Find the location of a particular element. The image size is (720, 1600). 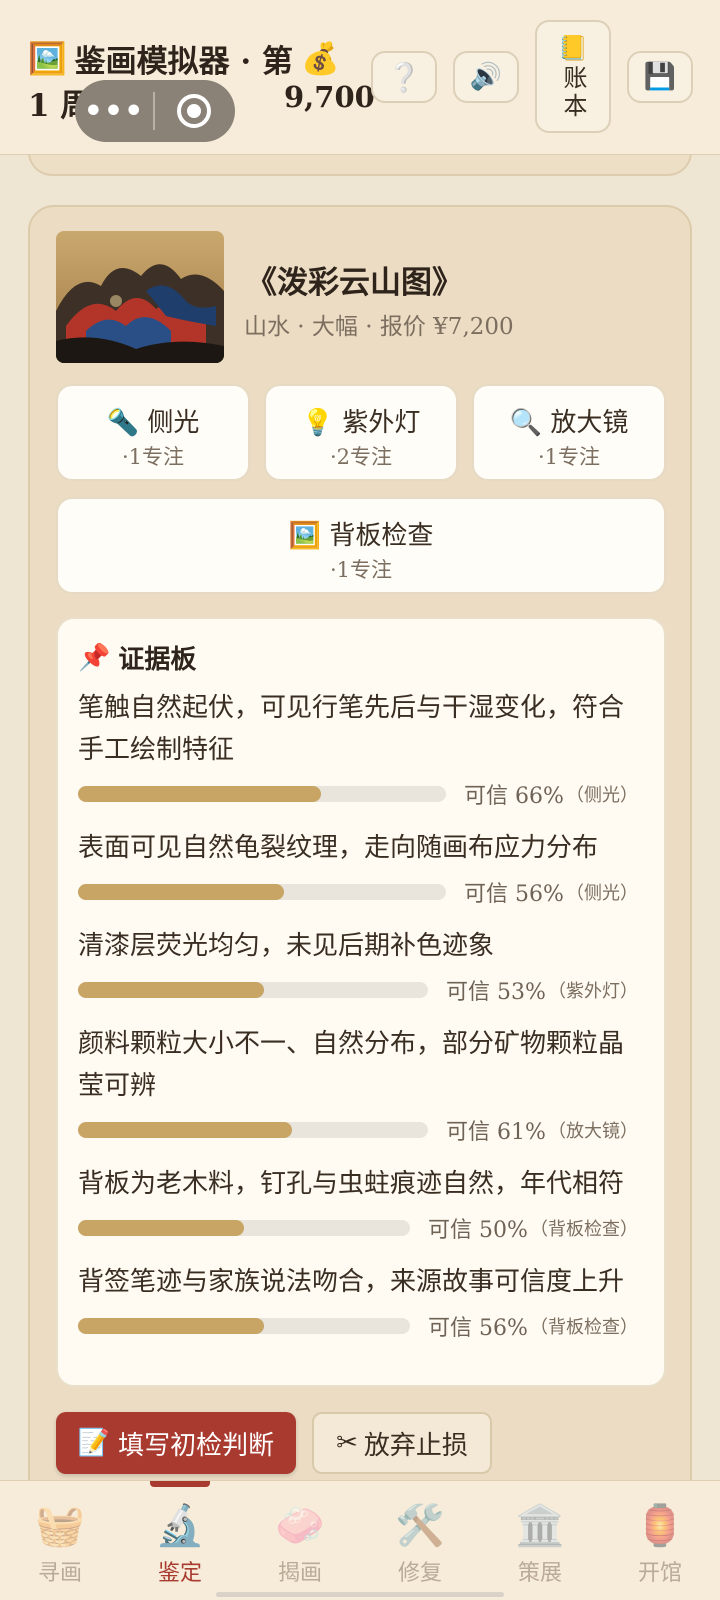

museum-icon: 🏛️ is located at coordinates (540, 1526).